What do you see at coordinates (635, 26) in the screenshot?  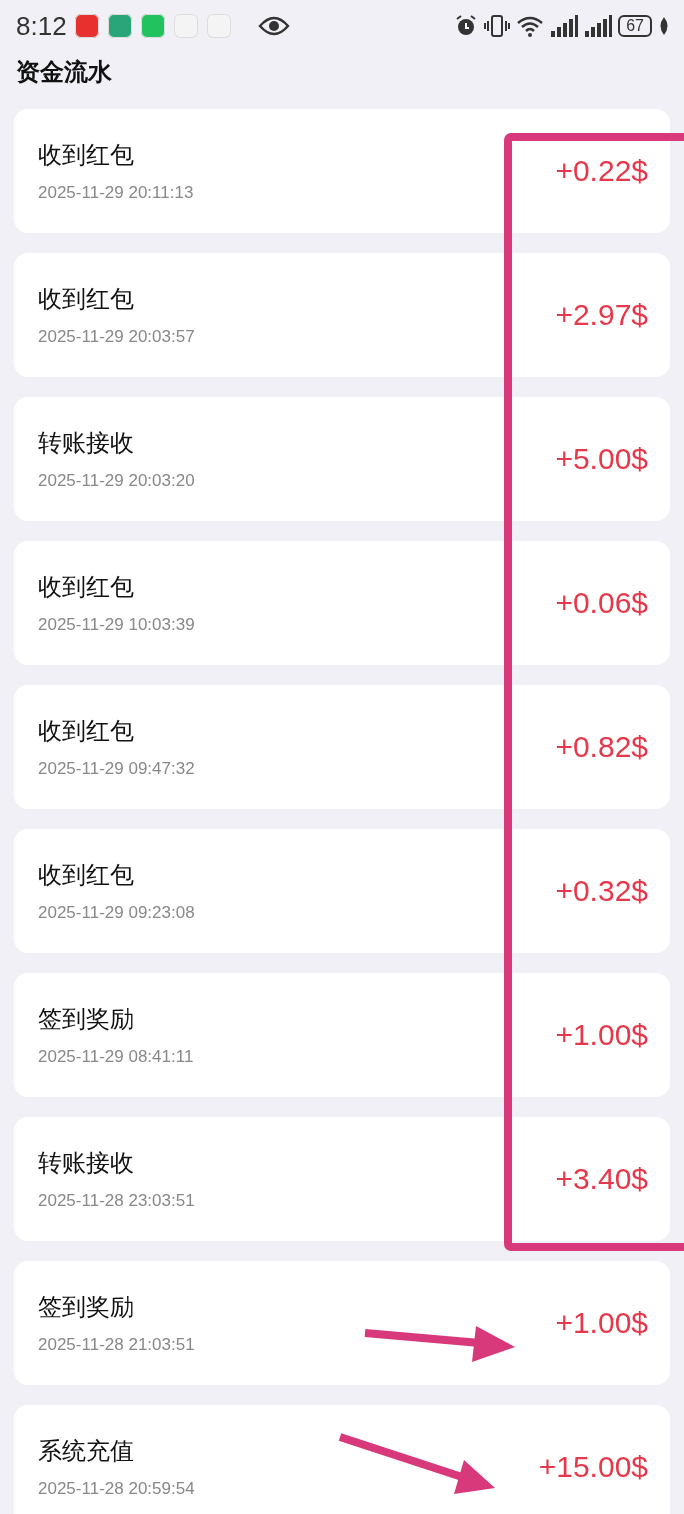 I see `battery-indicator: 67` at bounding box center [635, 26].